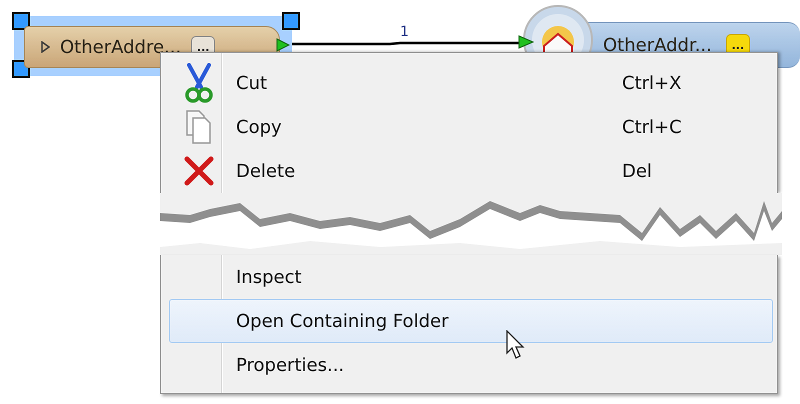 This screenshot has width=800, height=404. Describe the element at coordinates (45, 47) in the screenshot. I see `expand-icon` at that location.